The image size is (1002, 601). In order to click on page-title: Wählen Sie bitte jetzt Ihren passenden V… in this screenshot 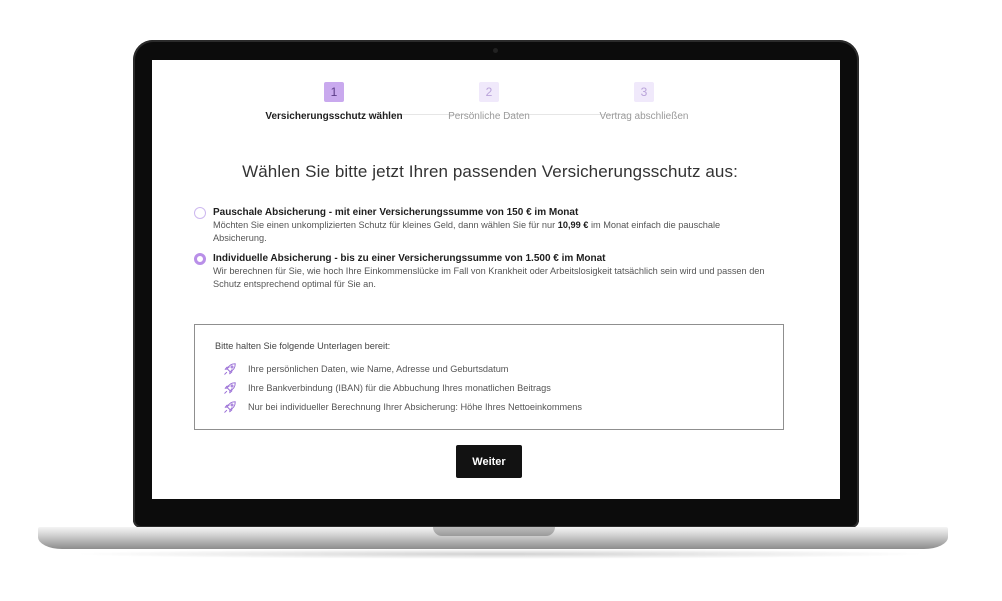, I will do `click(490, 171)`.